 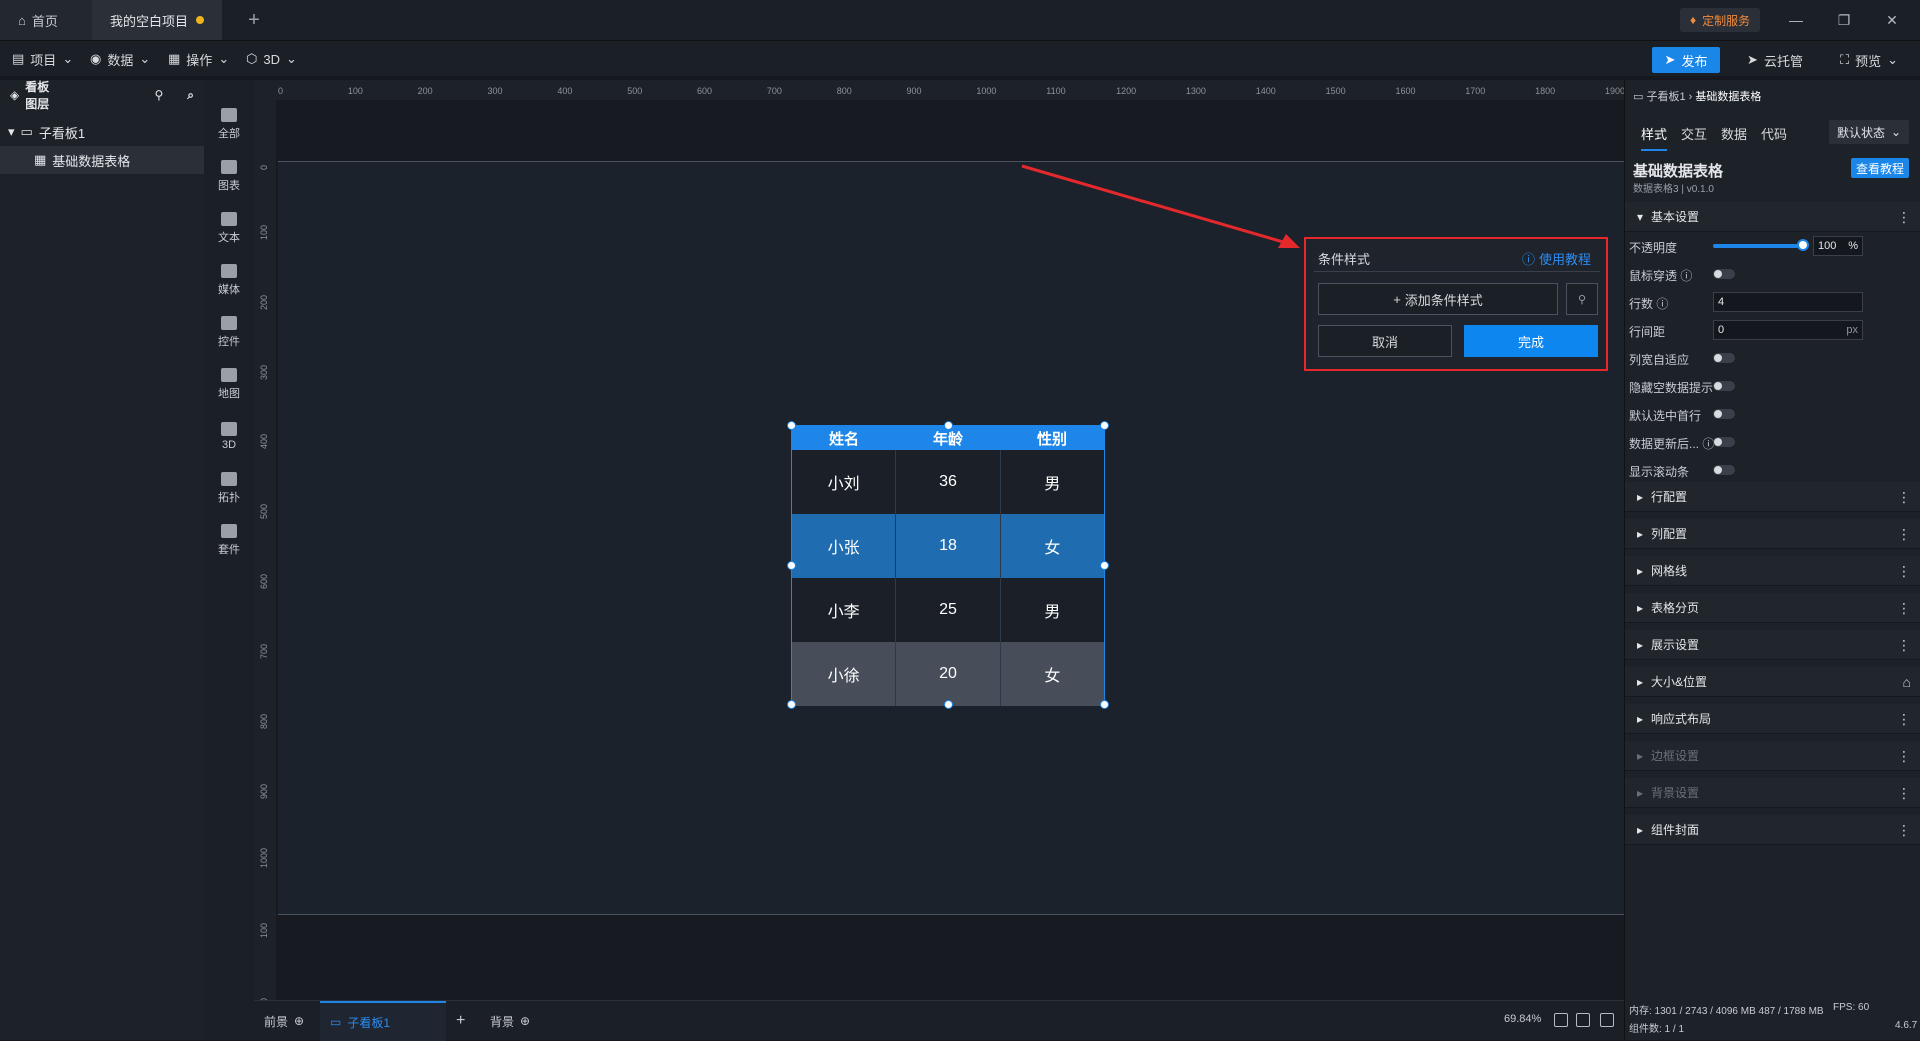 What do you see at coordinates (102, 160) in the screenshot?
I see `layer-item-table: ▦ 基础数据表格` at bounding box center [102, 160].